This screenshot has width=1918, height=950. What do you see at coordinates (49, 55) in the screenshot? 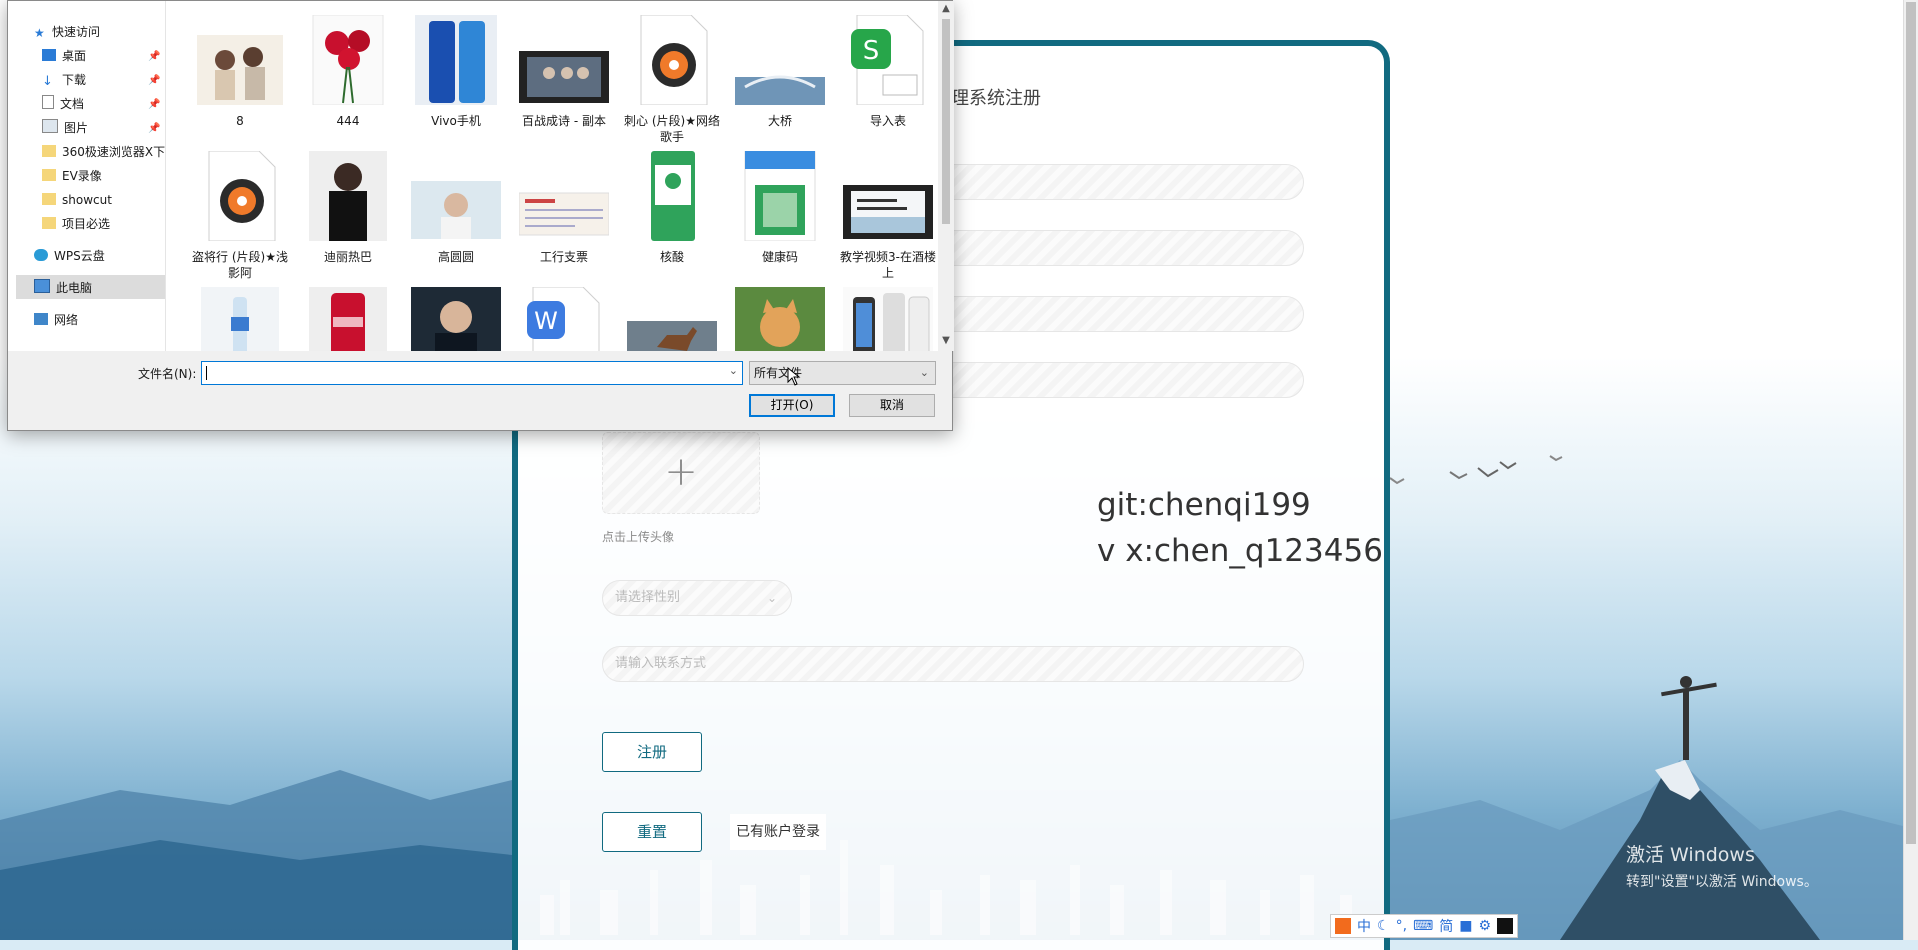
I see `desktop-icon` at bounding box center [49, 55].